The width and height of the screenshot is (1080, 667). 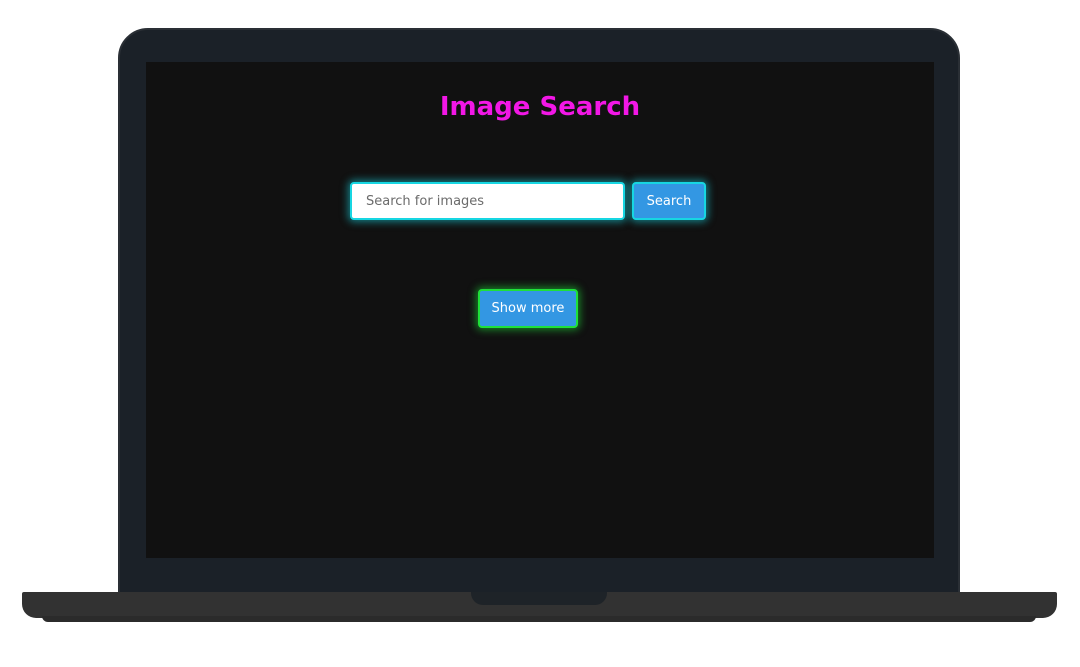 What do you see at coordinates (669, 201) in the screenshot?
I see `search-button: Search` at bounding box center [669, 201].